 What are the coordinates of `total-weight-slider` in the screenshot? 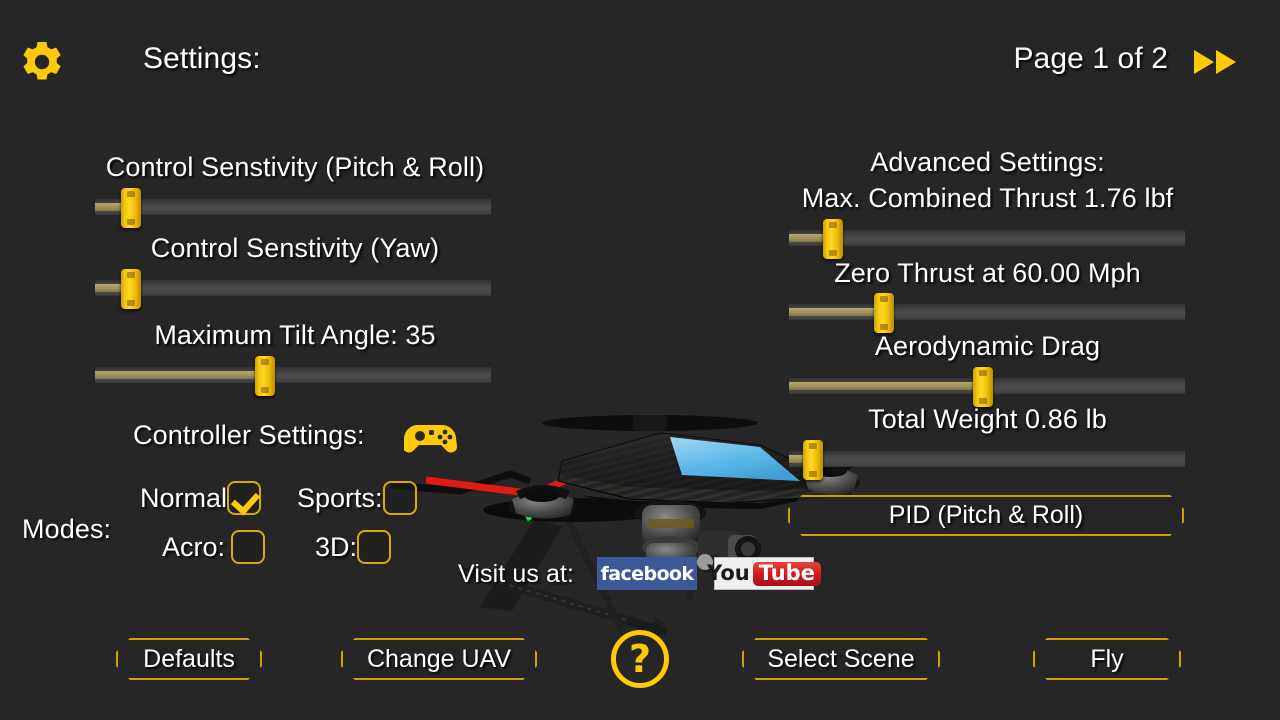 It's located at (987, 460).